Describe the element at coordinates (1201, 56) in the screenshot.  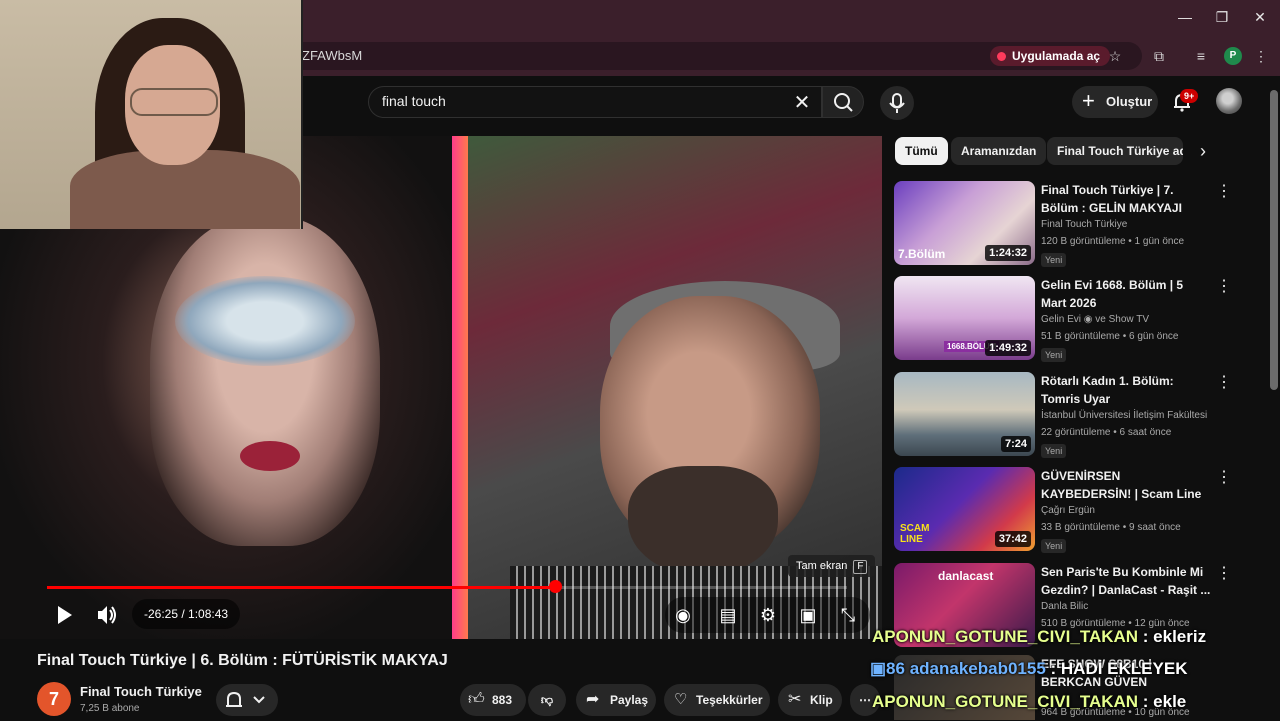
I see `media-control-icon: ≡` at that location.